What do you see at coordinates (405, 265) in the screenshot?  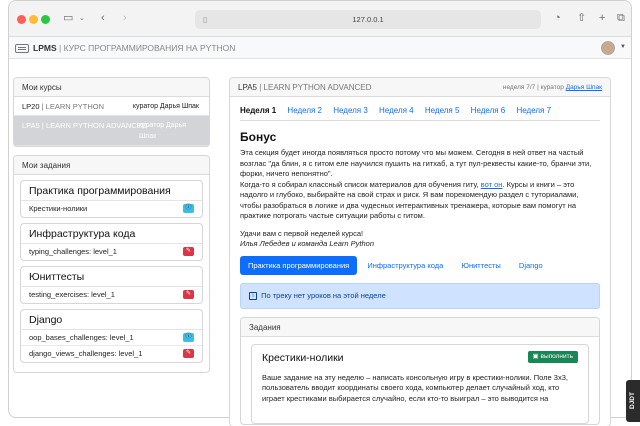 I see `pill-infrastructure: Инфраструктура кода` at bounding box center [405, 265].